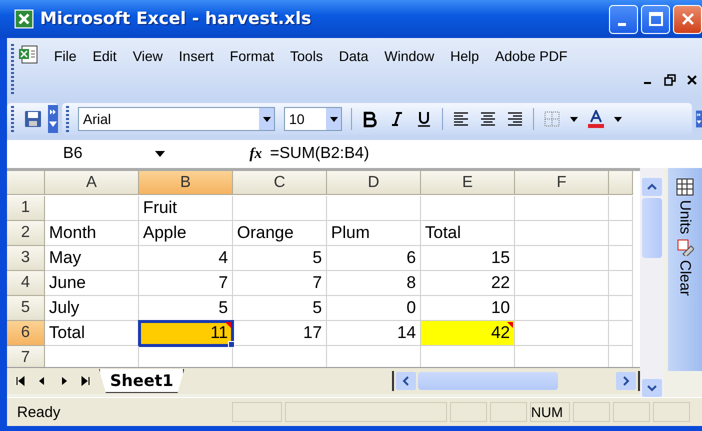 The image size is (702, 431). Describe the element at coordinates (26, 283) in the screenshot. I see `row-header: 4` at that location.